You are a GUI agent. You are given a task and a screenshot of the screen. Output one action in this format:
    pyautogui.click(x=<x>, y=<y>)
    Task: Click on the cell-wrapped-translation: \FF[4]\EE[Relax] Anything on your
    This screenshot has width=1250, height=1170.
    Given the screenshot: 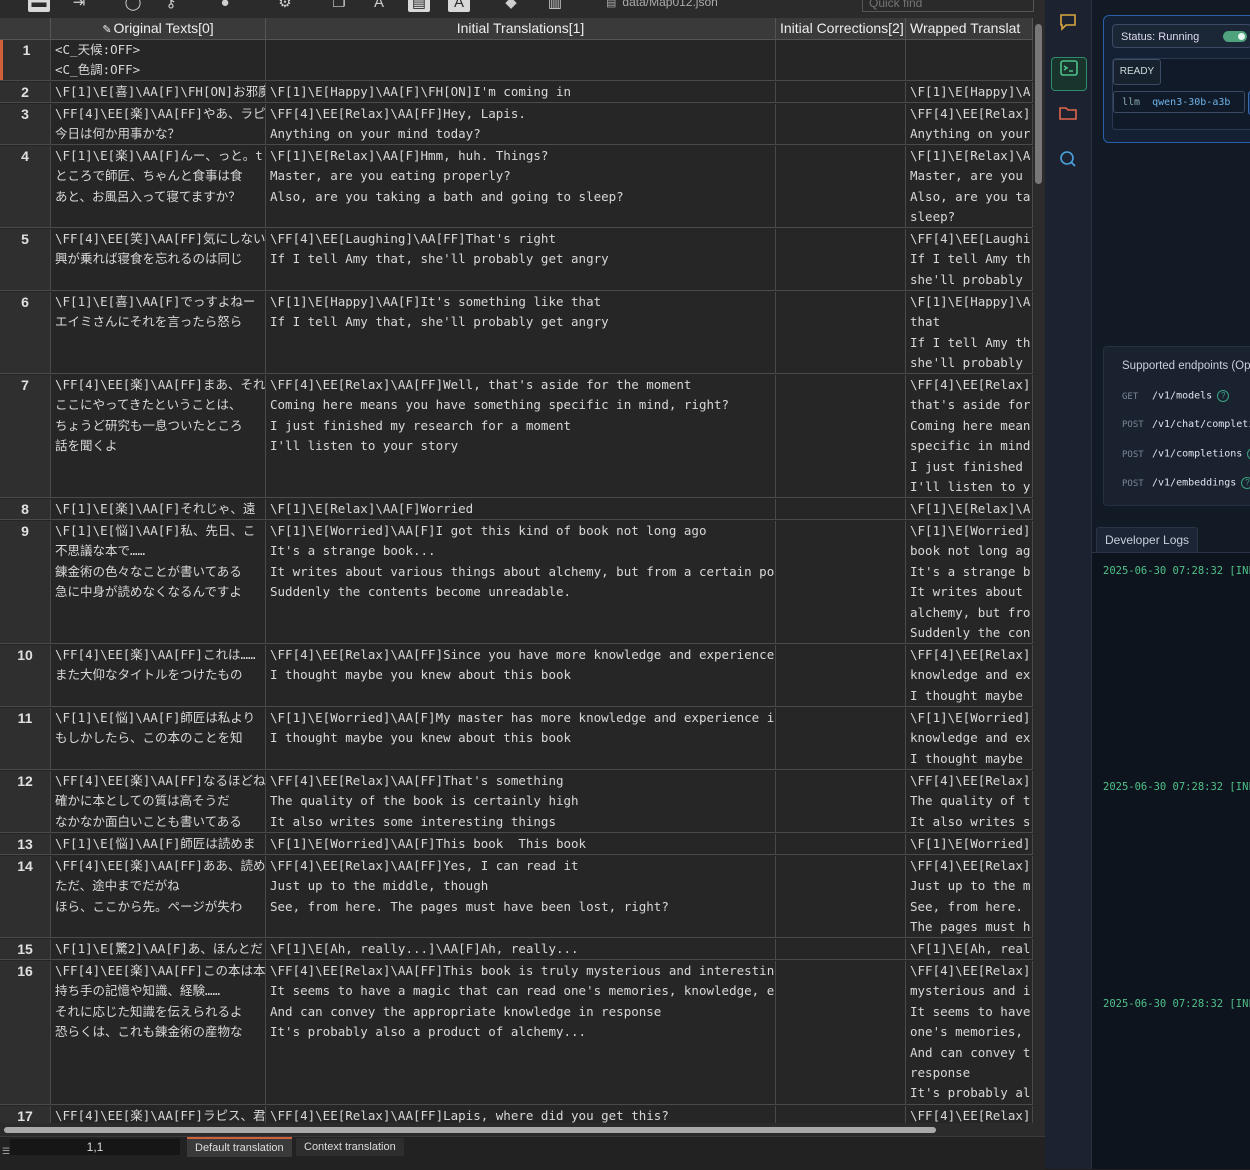 What is the action you would take?
    pyautogui.click(x=969, y=124)
    